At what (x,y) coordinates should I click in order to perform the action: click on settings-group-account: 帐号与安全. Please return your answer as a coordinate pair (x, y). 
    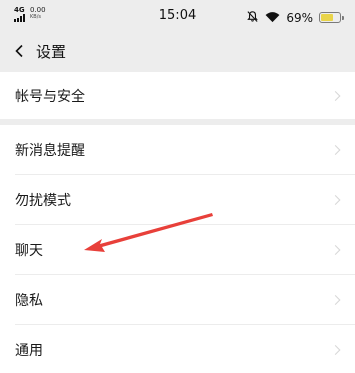
    Looking at the image, I should click on (177, 95).